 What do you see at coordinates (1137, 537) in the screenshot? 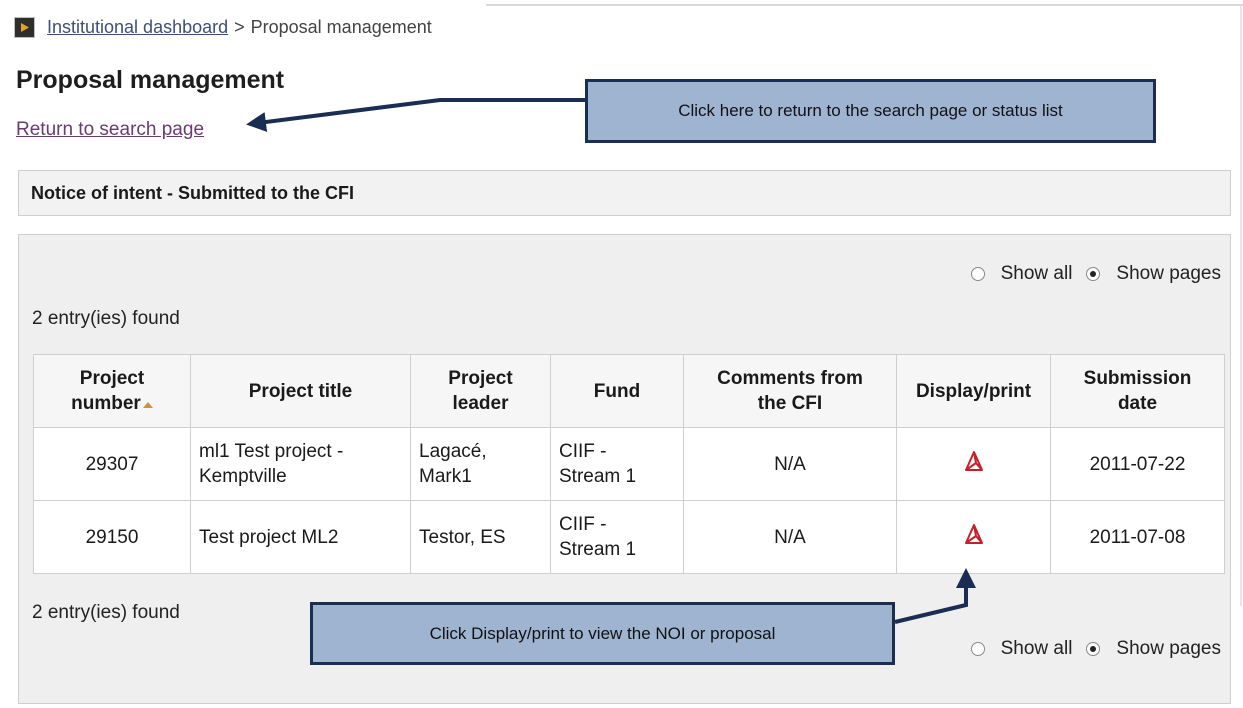
I see `cell-submission-date: 2011-07-08` at bounding box center [1137, 537].